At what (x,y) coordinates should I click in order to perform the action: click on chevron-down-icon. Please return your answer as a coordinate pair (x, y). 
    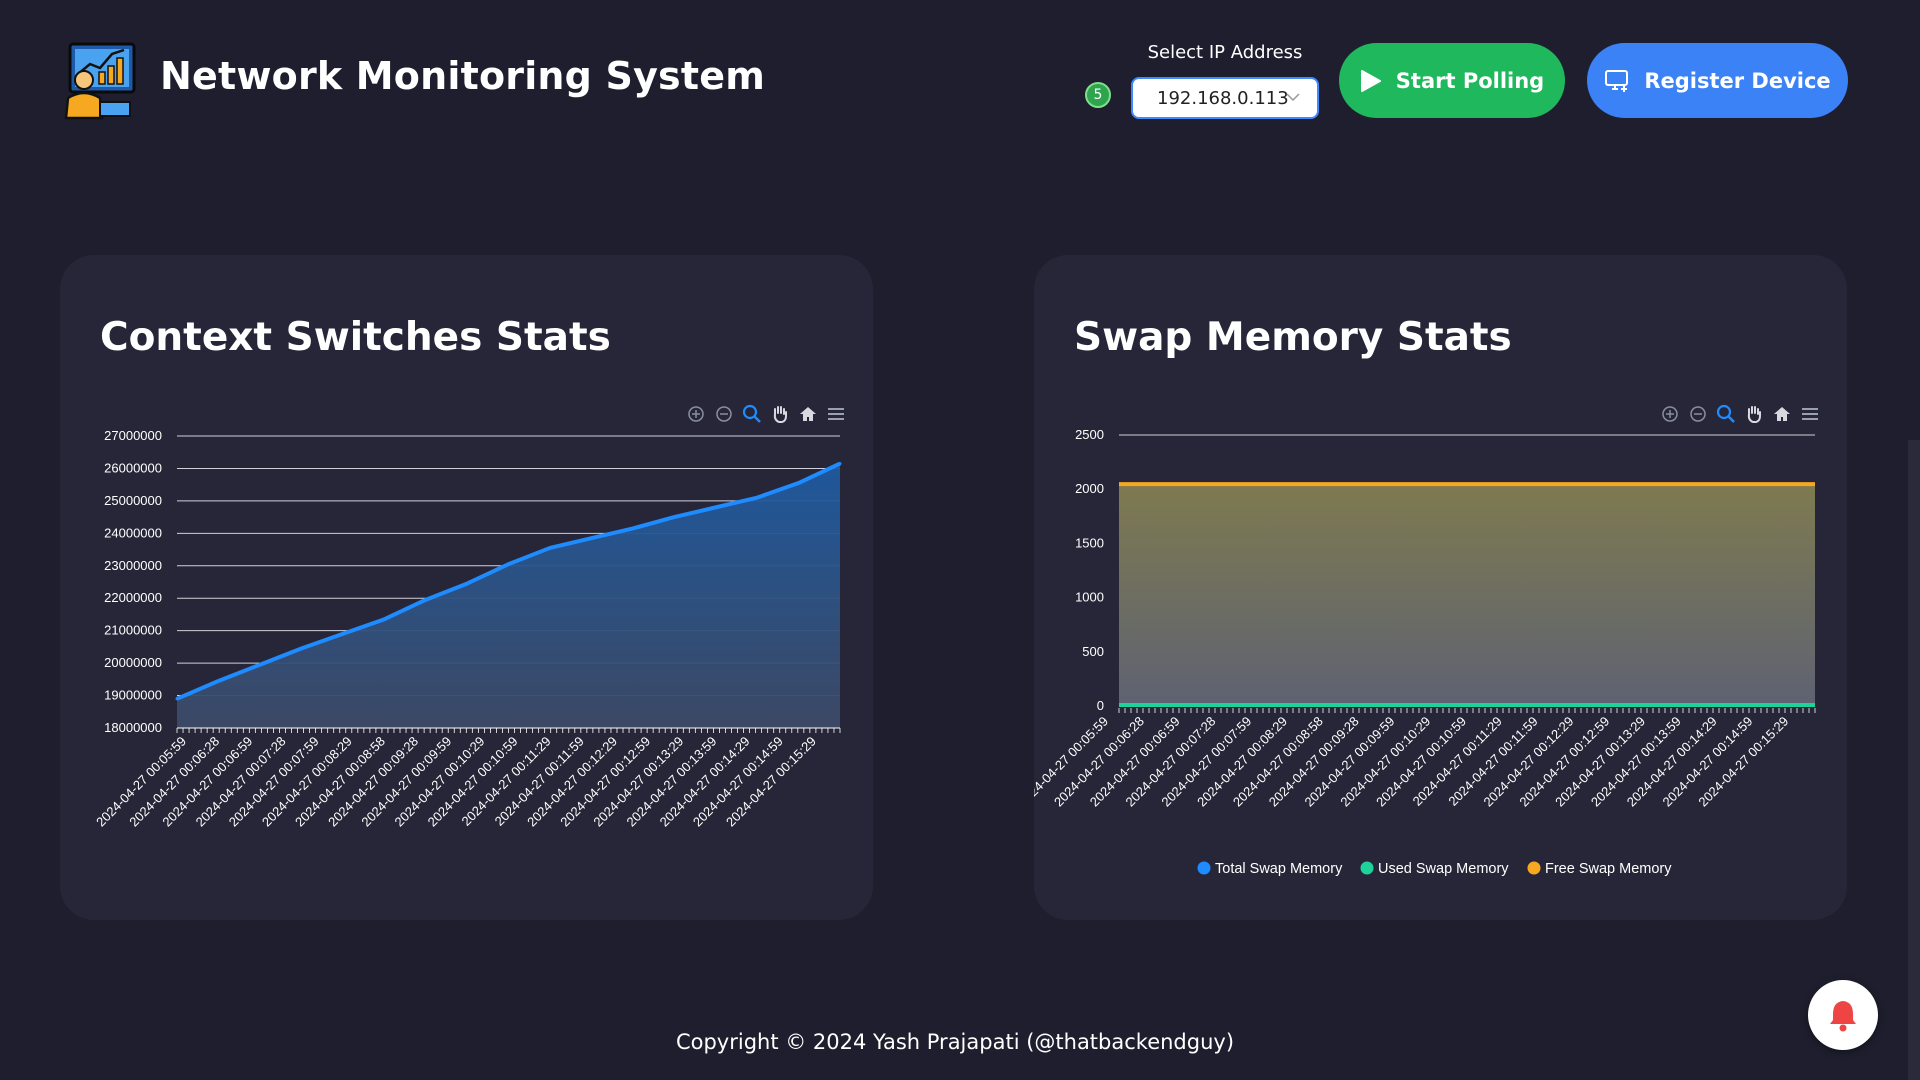
    Looking at the image, I should click on (1293, 97).